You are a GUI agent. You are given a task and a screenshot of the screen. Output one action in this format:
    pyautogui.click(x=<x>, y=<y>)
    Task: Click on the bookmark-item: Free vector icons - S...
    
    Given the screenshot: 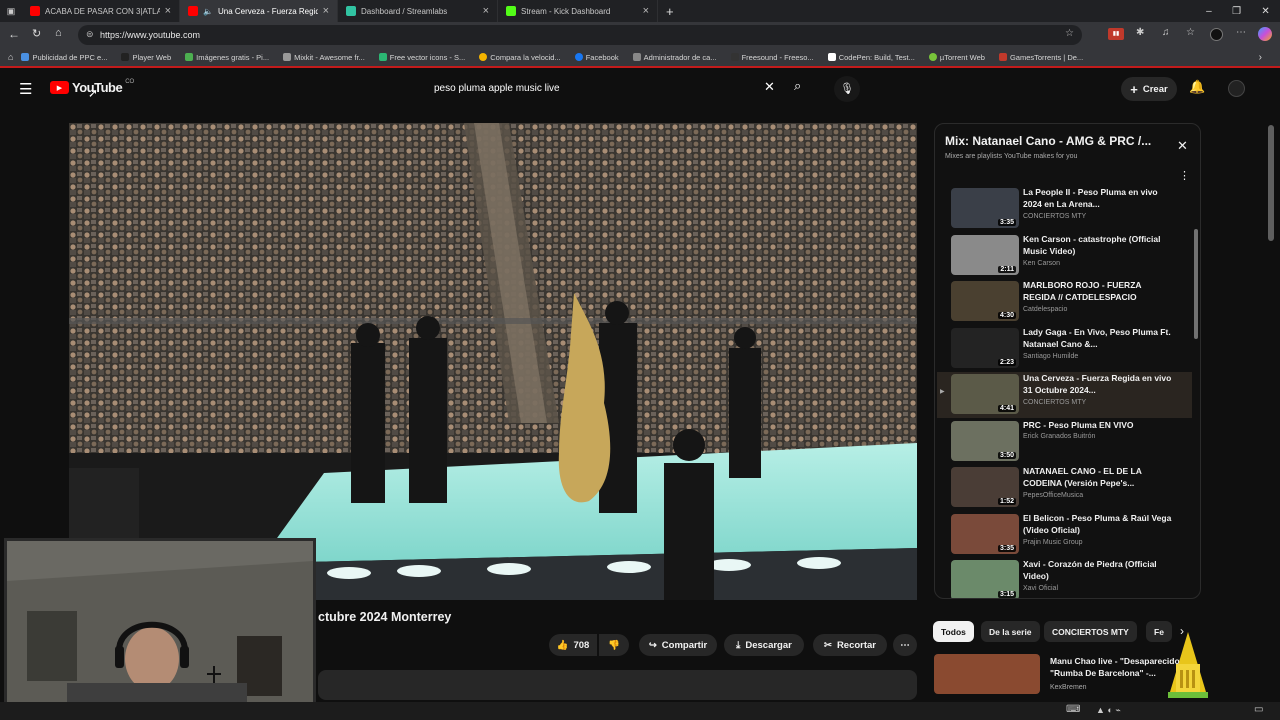 What is the action you would take?
    pyautogui.click(x=421, y=57)
    